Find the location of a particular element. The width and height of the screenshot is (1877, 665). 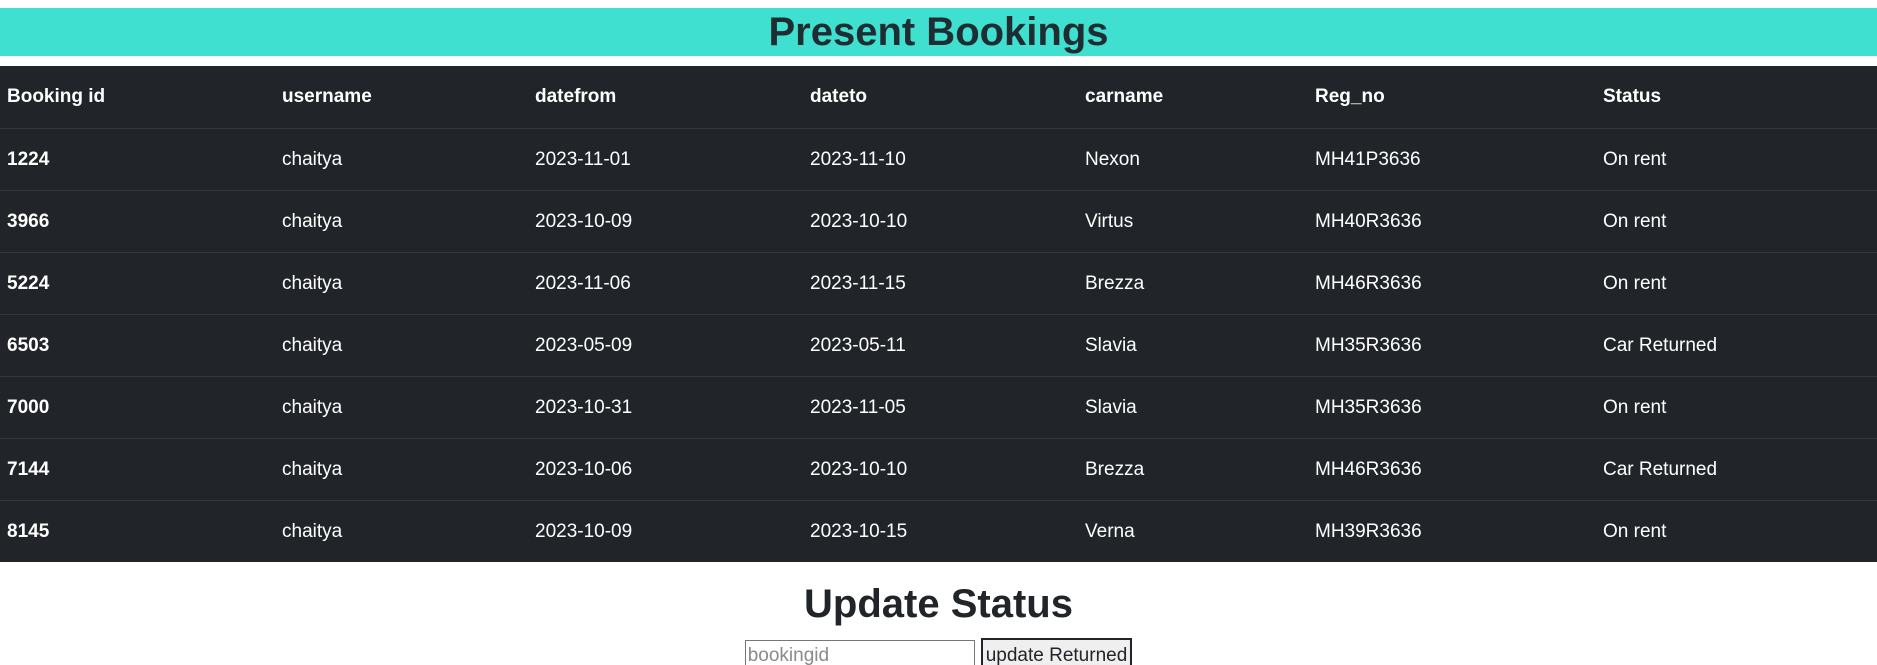

booking-id-input is located at coordinates (859, 652).